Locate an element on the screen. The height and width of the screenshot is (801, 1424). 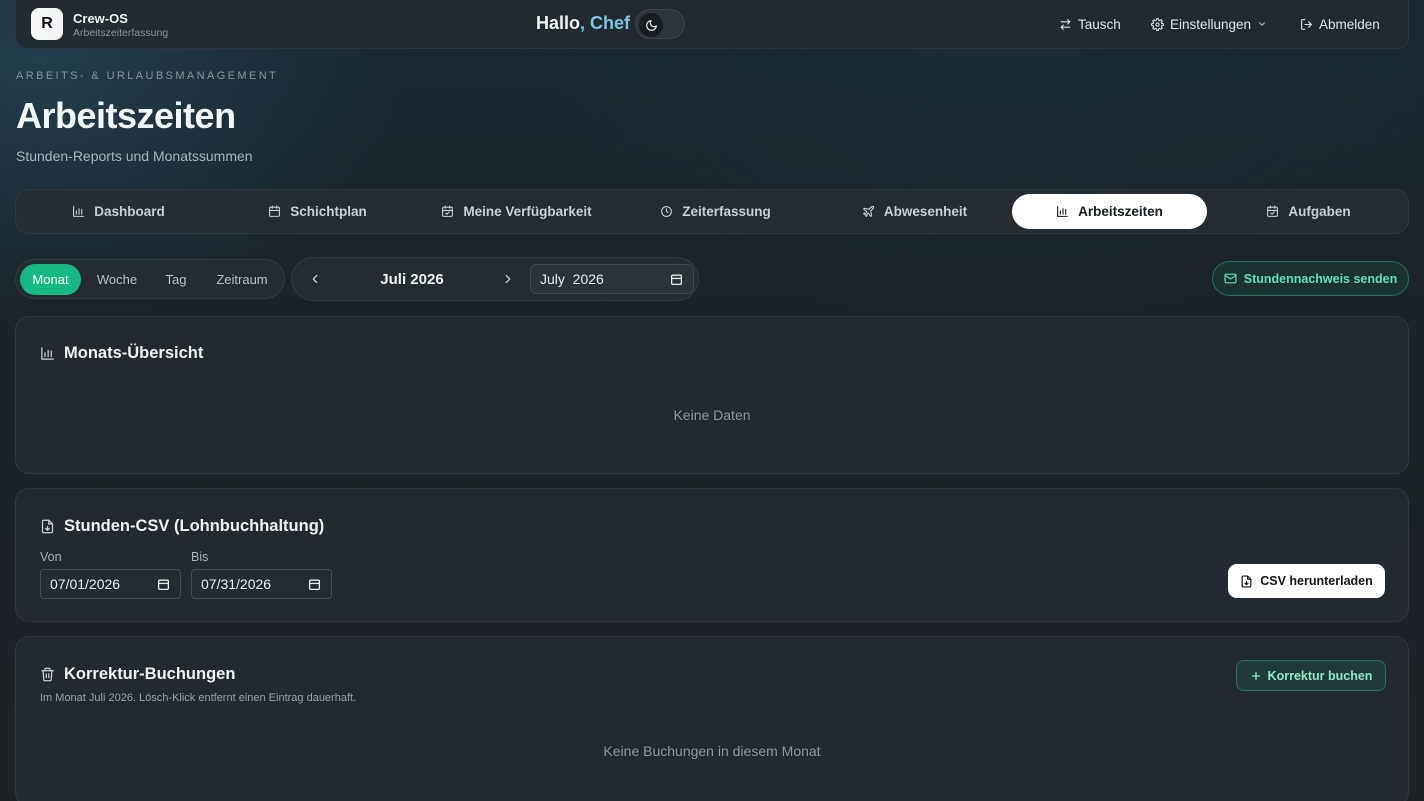
prev-month-button is located at coordinates (315, 279).